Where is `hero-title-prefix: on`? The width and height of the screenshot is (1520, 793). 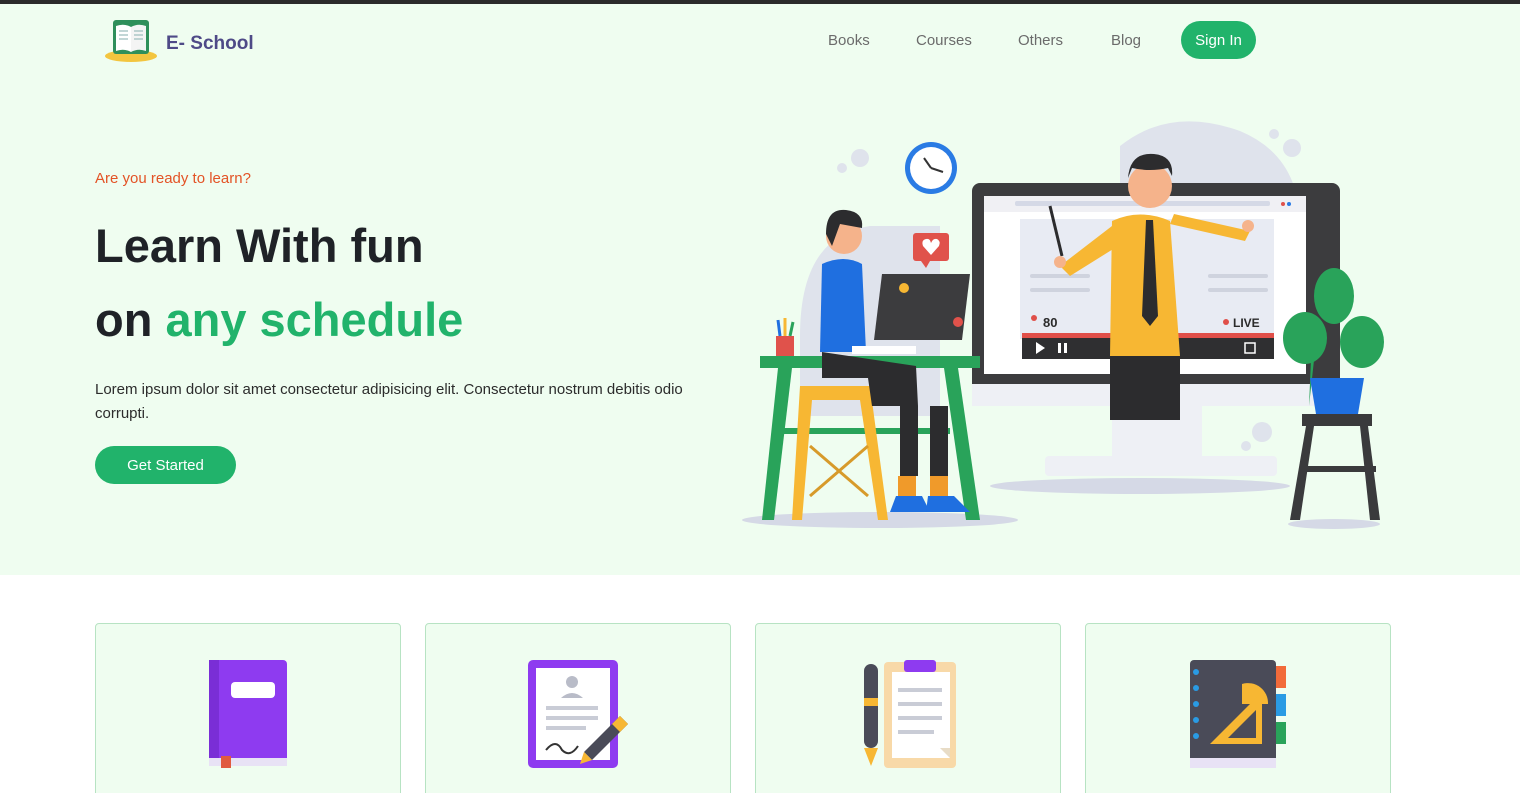 hero-title-prefix: on is located at coordinates (130, 319).